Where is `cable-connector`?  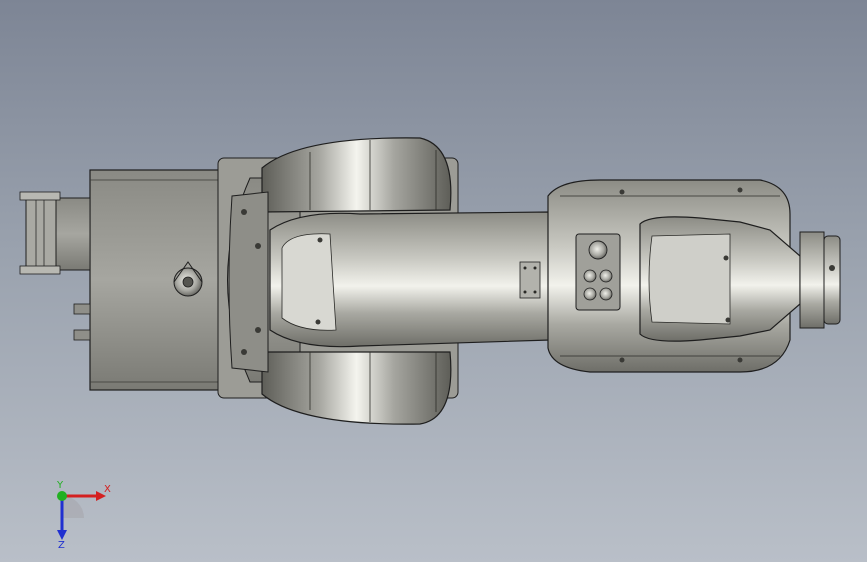 cable-connector is located at coordinates (55, 233).